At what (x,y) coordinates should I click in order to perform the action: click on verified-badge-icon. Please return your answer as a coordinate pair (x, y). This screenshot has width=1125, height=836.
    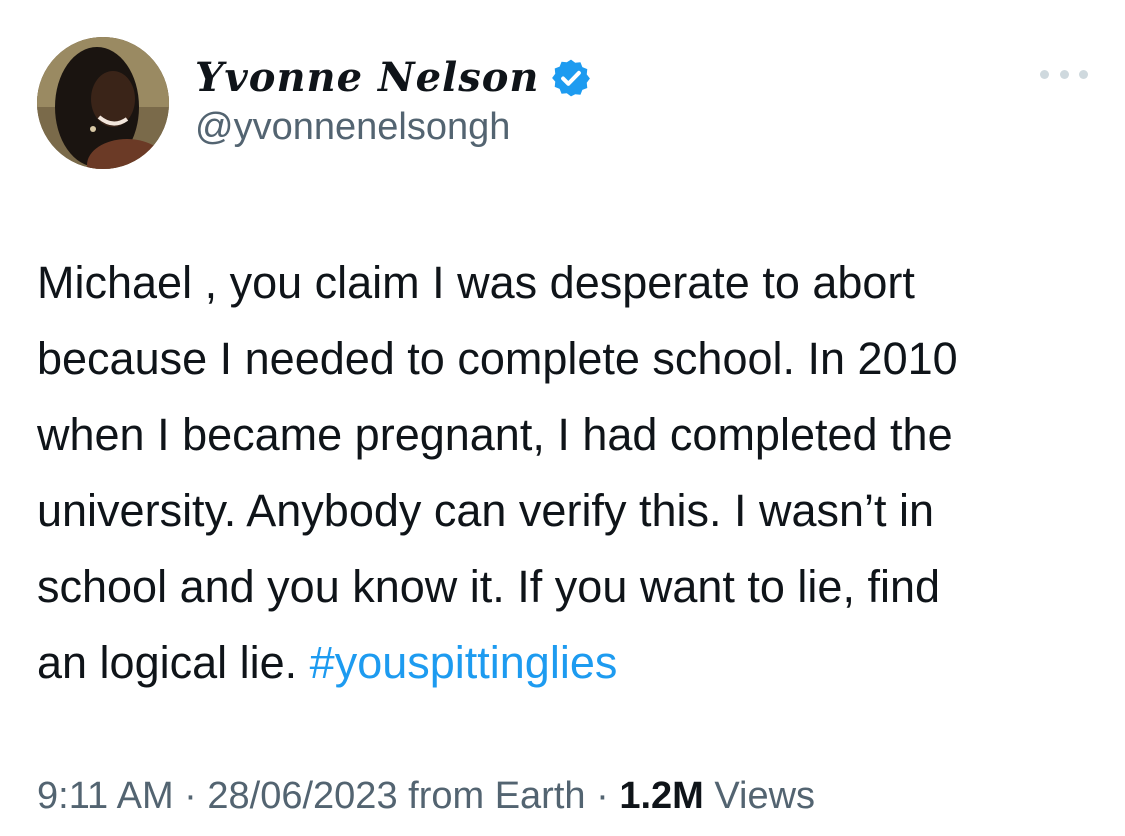
    Looking at the image, I should click on (571, 78).